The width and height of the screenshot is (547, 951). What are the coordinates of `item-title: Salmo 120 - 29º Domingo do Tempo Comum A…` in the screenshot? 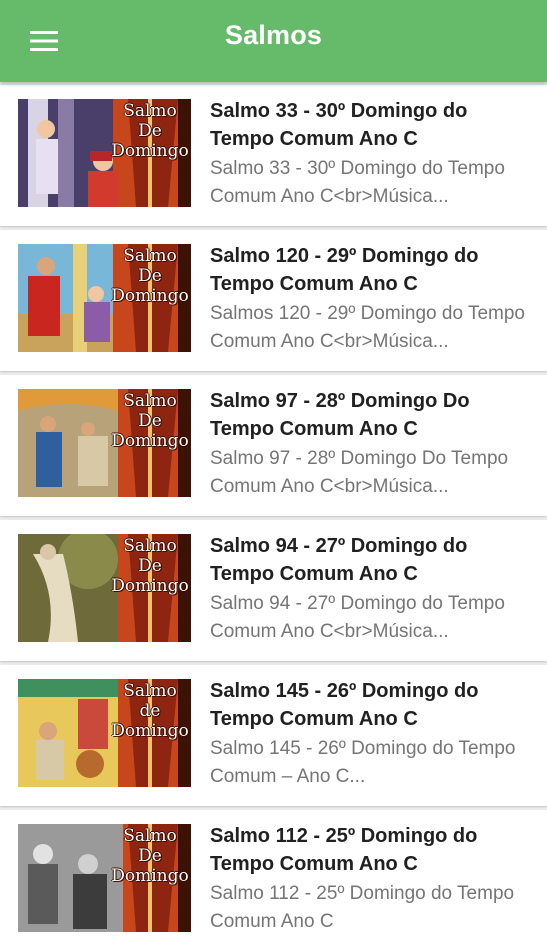 It's located at (344, 270).